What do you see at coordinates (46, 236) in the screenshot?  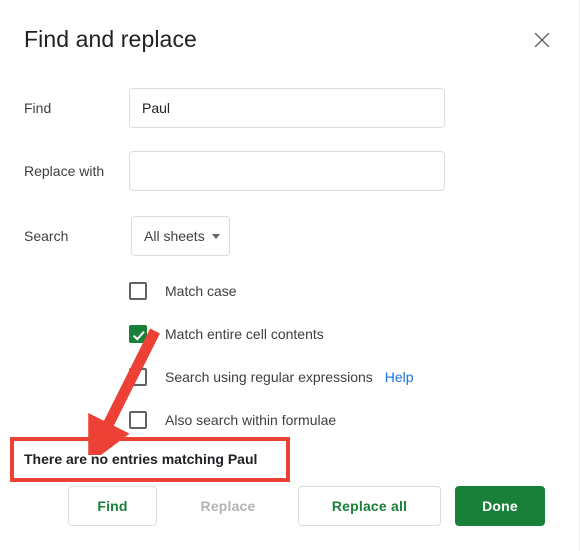 I see `search-label: Search` at bounding box center [46, 236].